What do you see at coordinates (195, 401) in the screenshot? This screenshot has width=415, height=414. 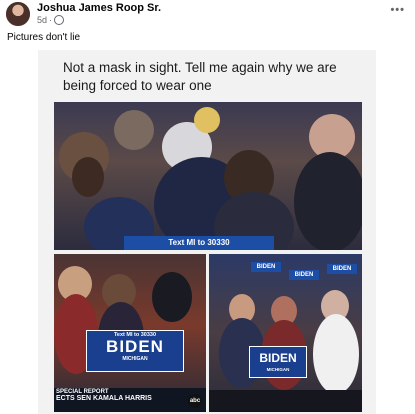 I see `abc-logo: abc` at bounding box center [195, 401].